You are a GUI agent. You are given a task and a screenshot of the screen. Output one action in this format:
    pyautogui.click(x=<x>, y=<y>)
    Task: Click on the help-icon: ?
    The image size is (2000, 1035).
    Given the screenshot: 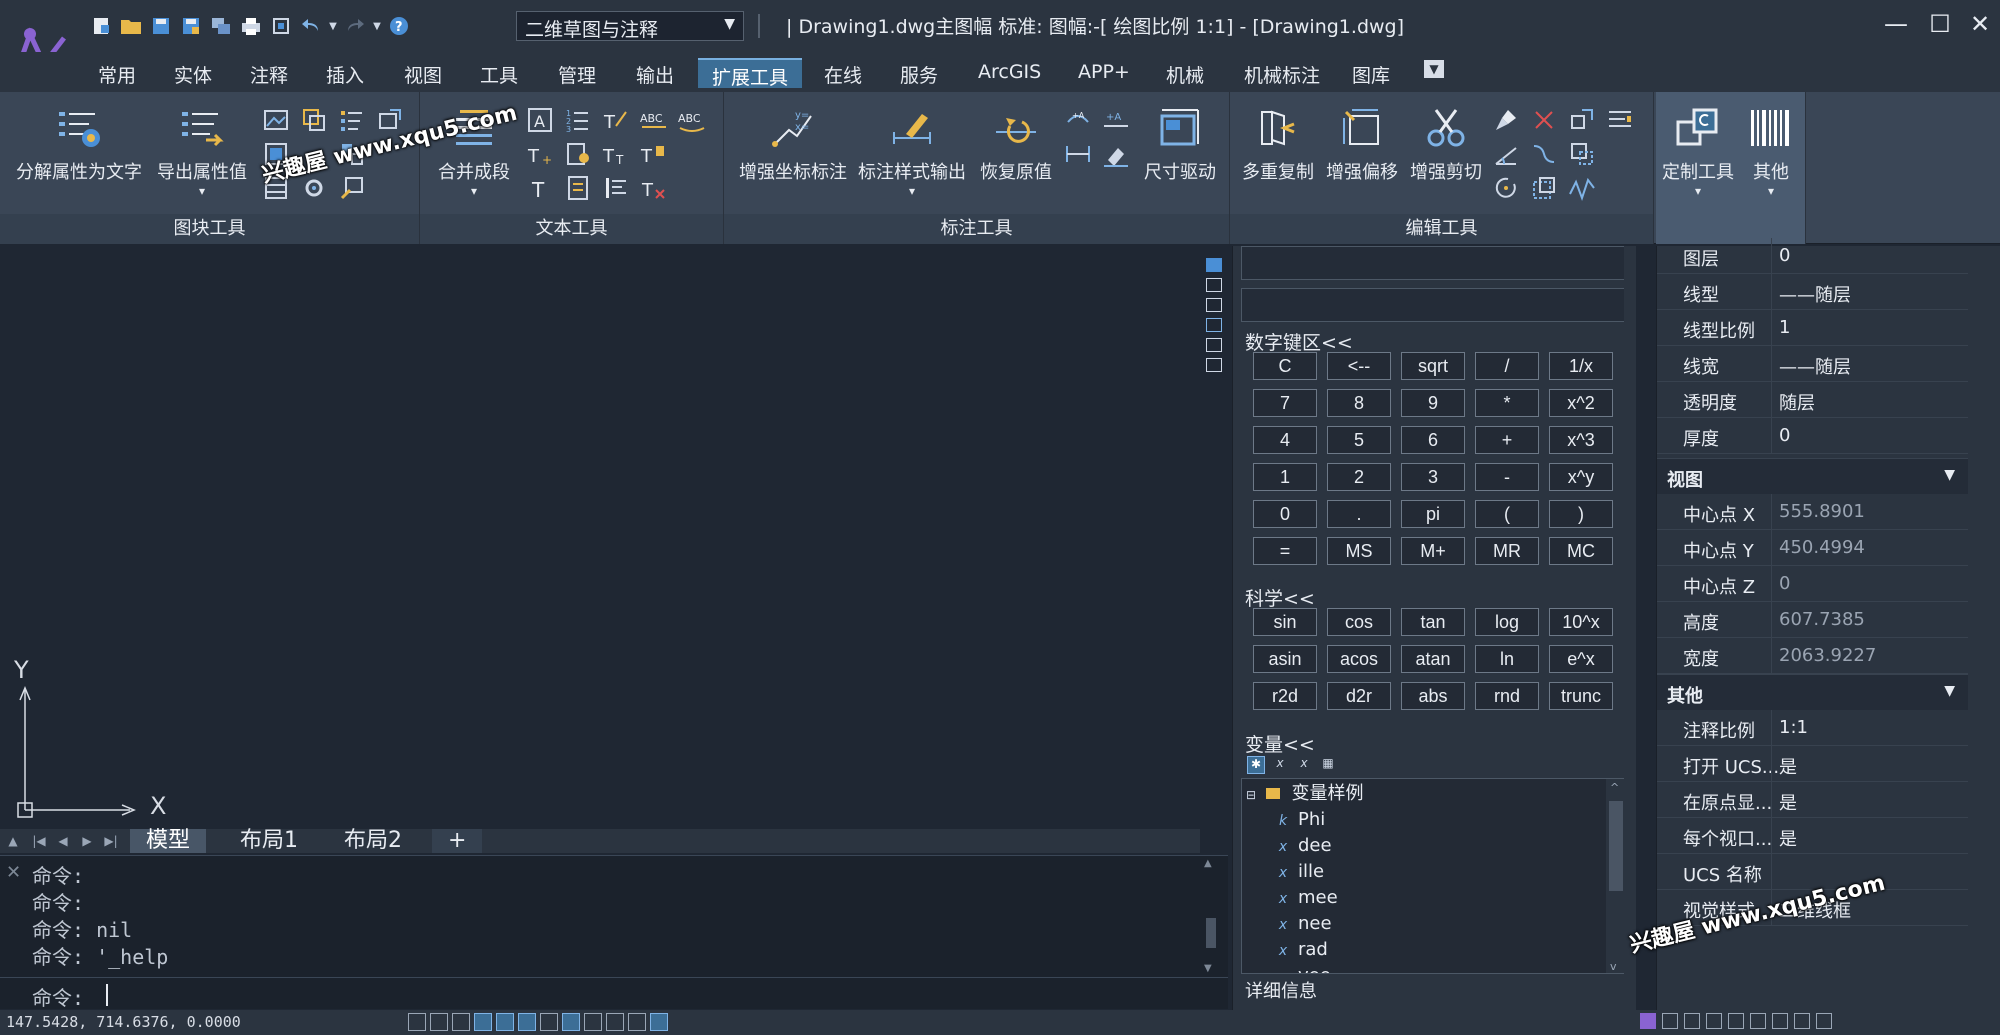 What is the action you would take?
    pyautogui.click(x=399, y=26)
    